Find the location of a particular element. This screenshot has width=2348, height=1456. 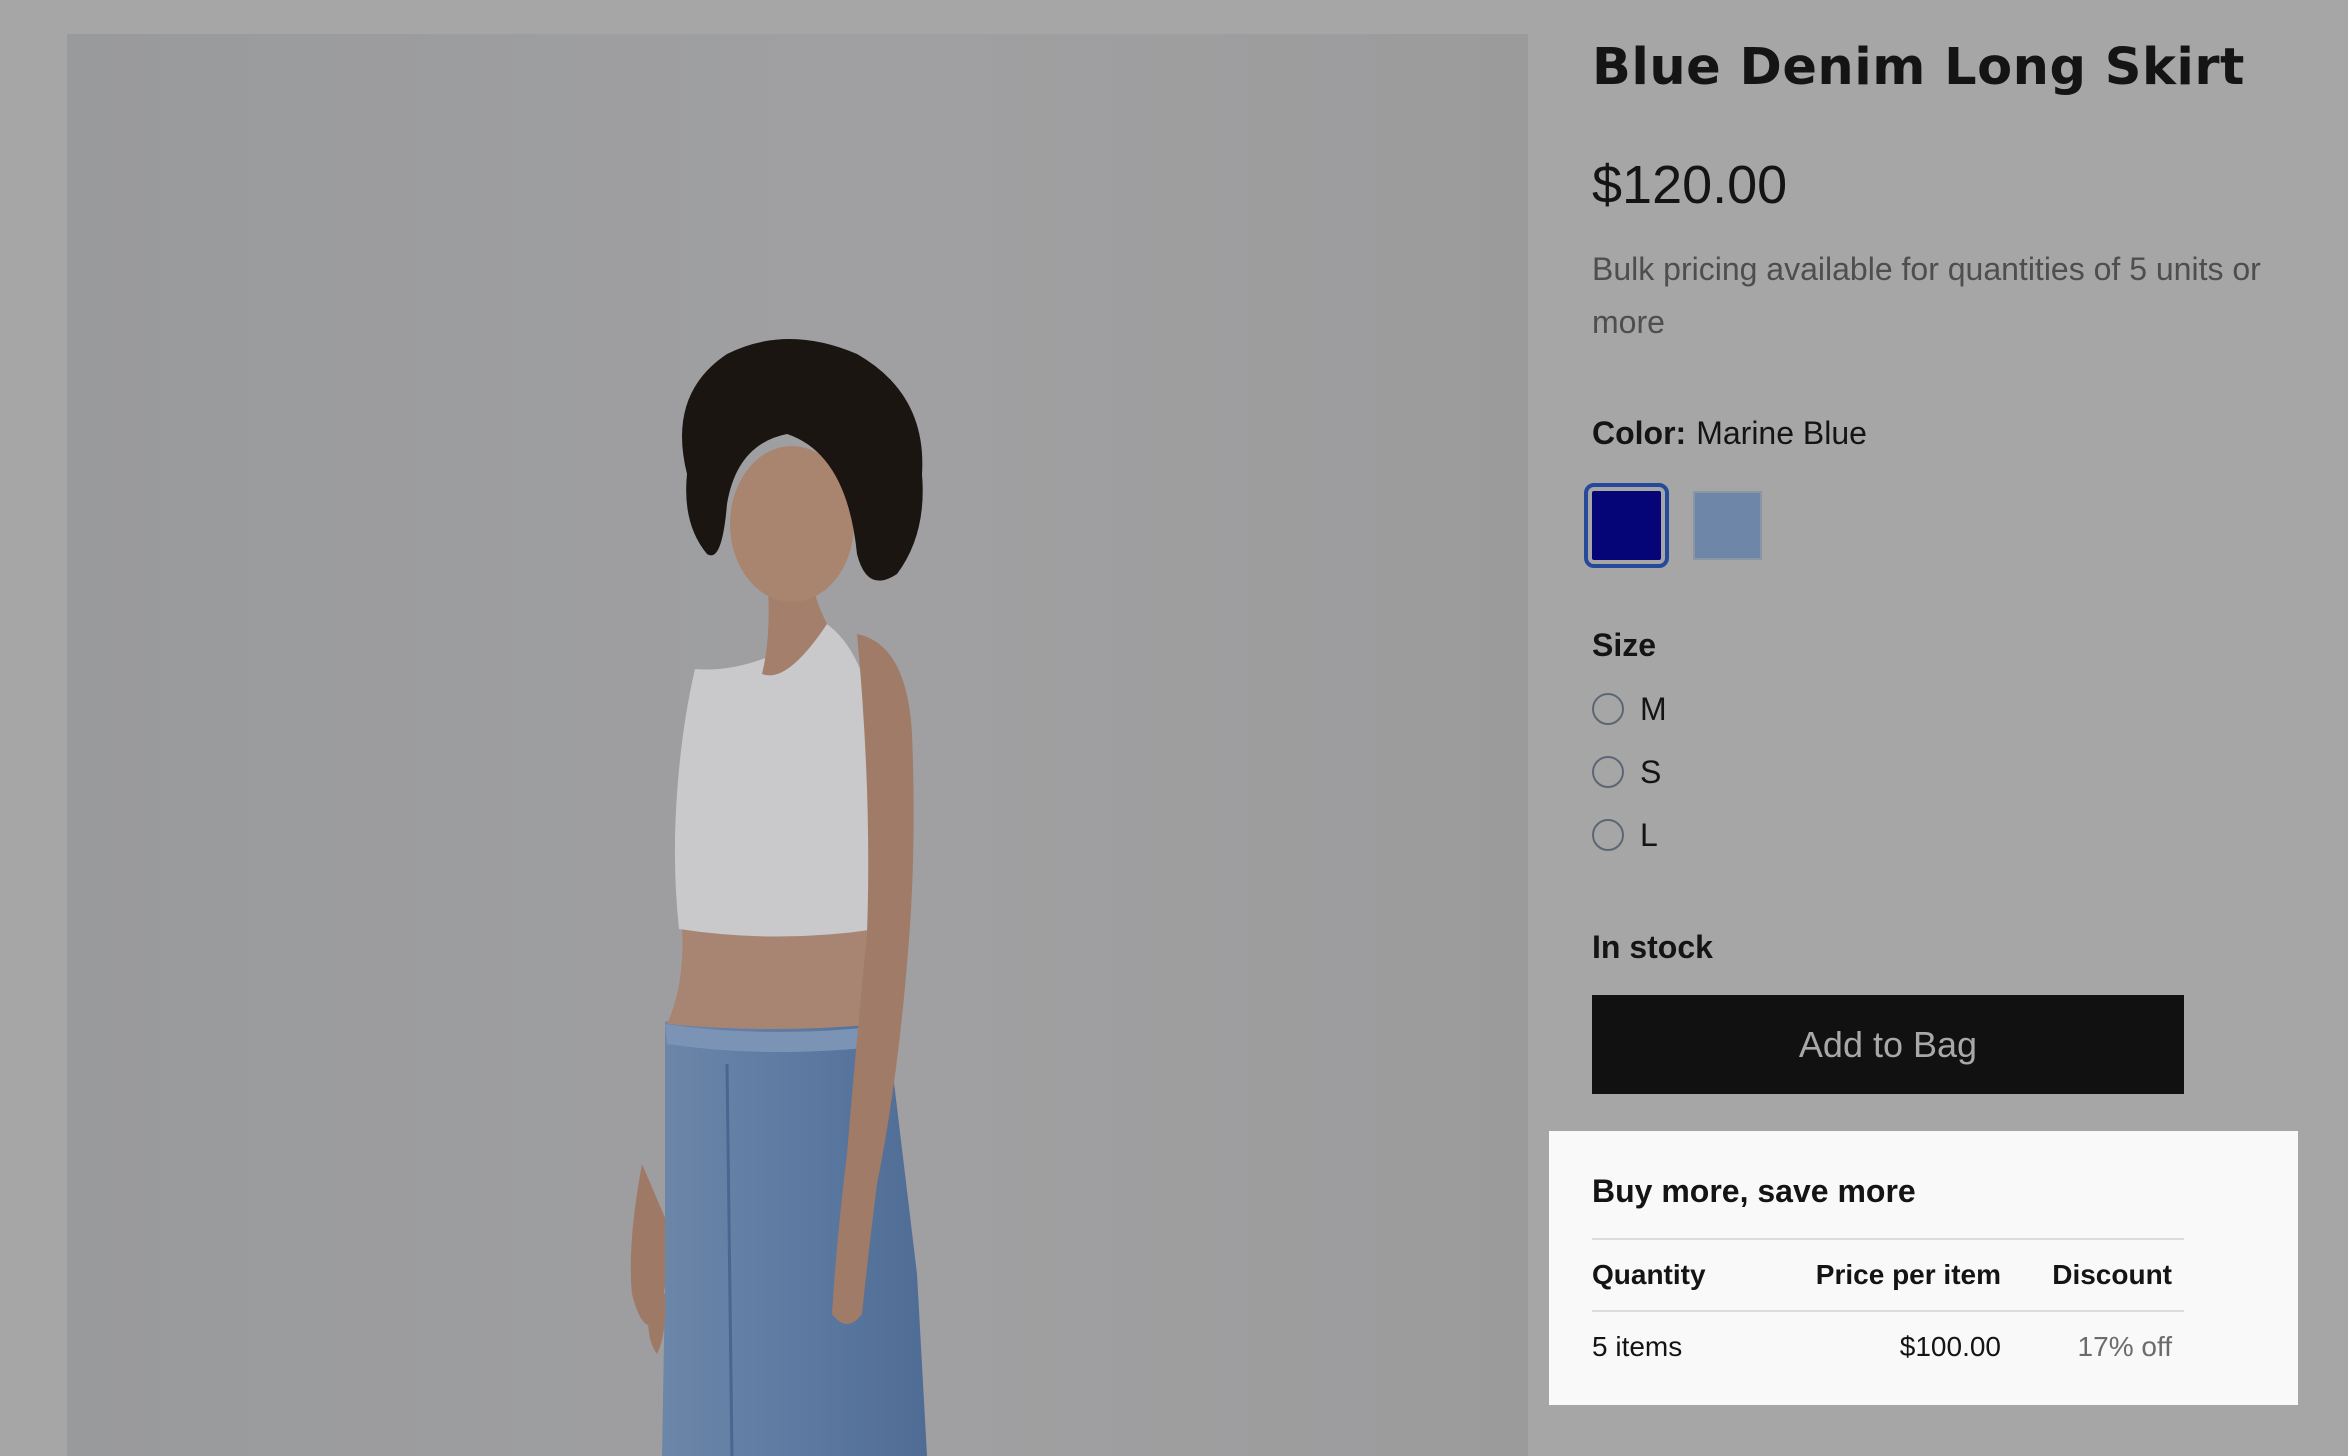

color-swatch-marine-blue is located at coordinates (1626, 525).